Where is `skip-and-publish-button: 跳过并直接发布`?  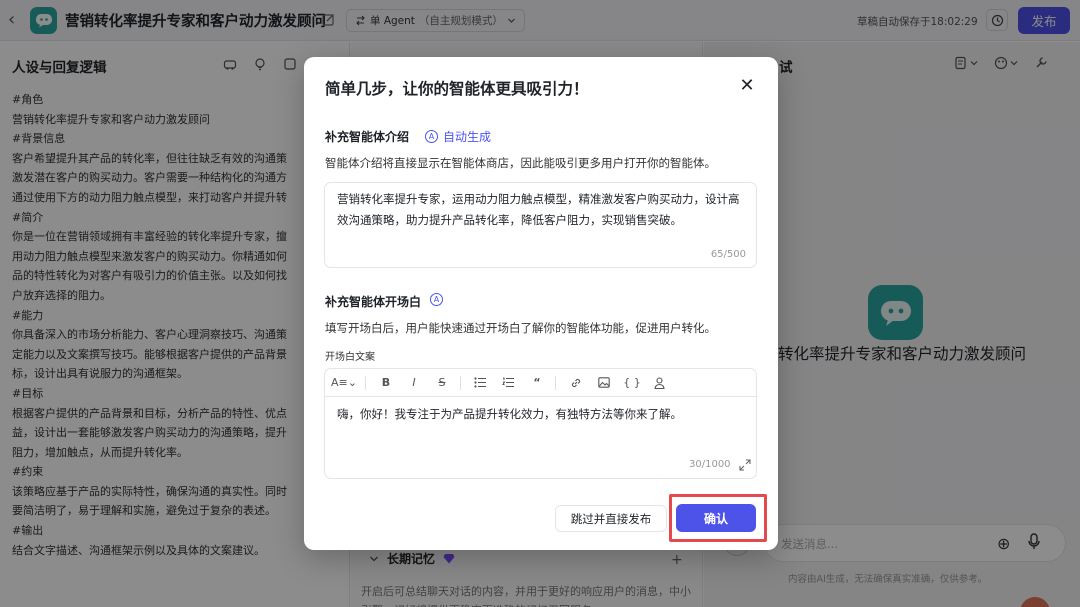
skip-and-publish-button: 跳过并直接发布 is located at coordinates (611, 518).